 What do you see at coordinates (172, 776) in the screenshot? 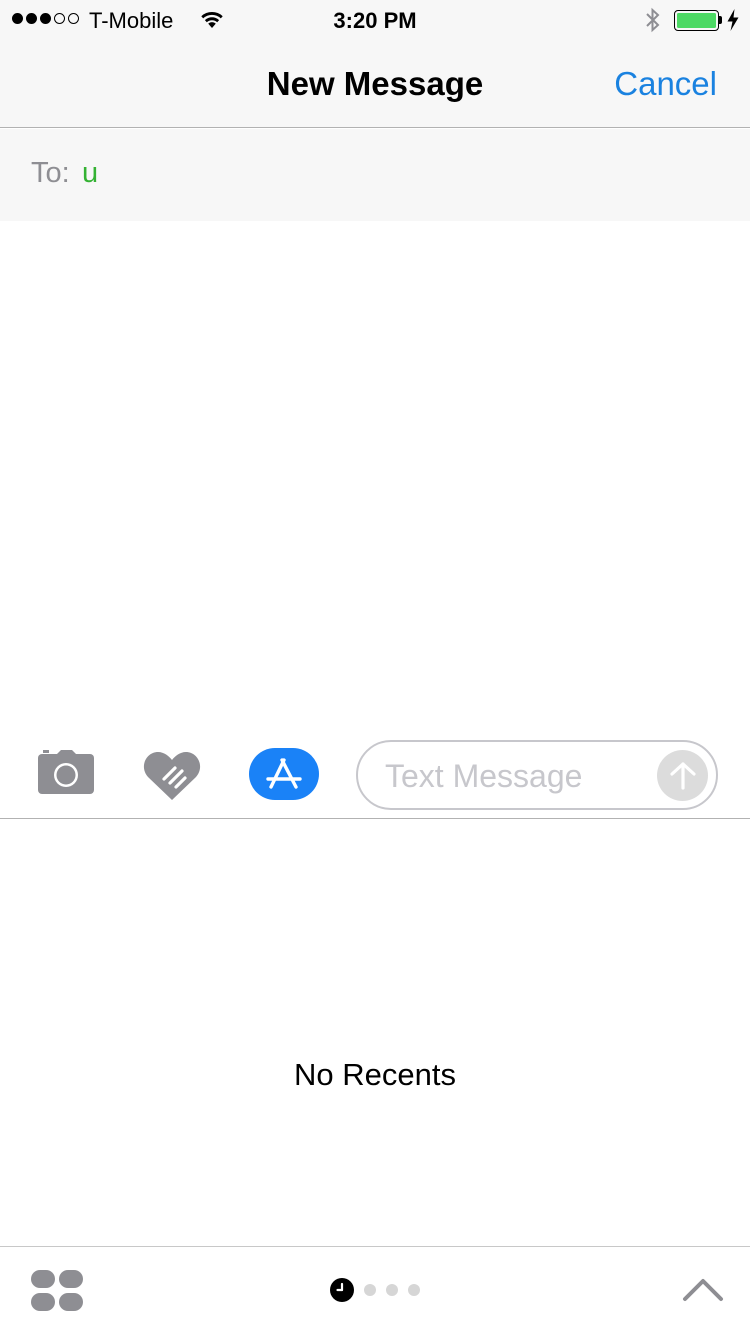
I see `digital-touch-icon` at bounding box center [172, 776].